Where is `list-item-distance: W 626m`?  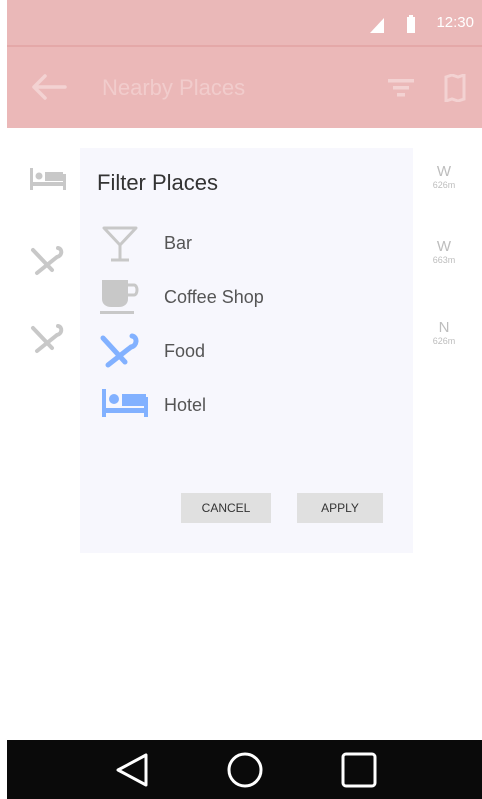
list-item-distance: W 626m is located at coordinates (444, 176).